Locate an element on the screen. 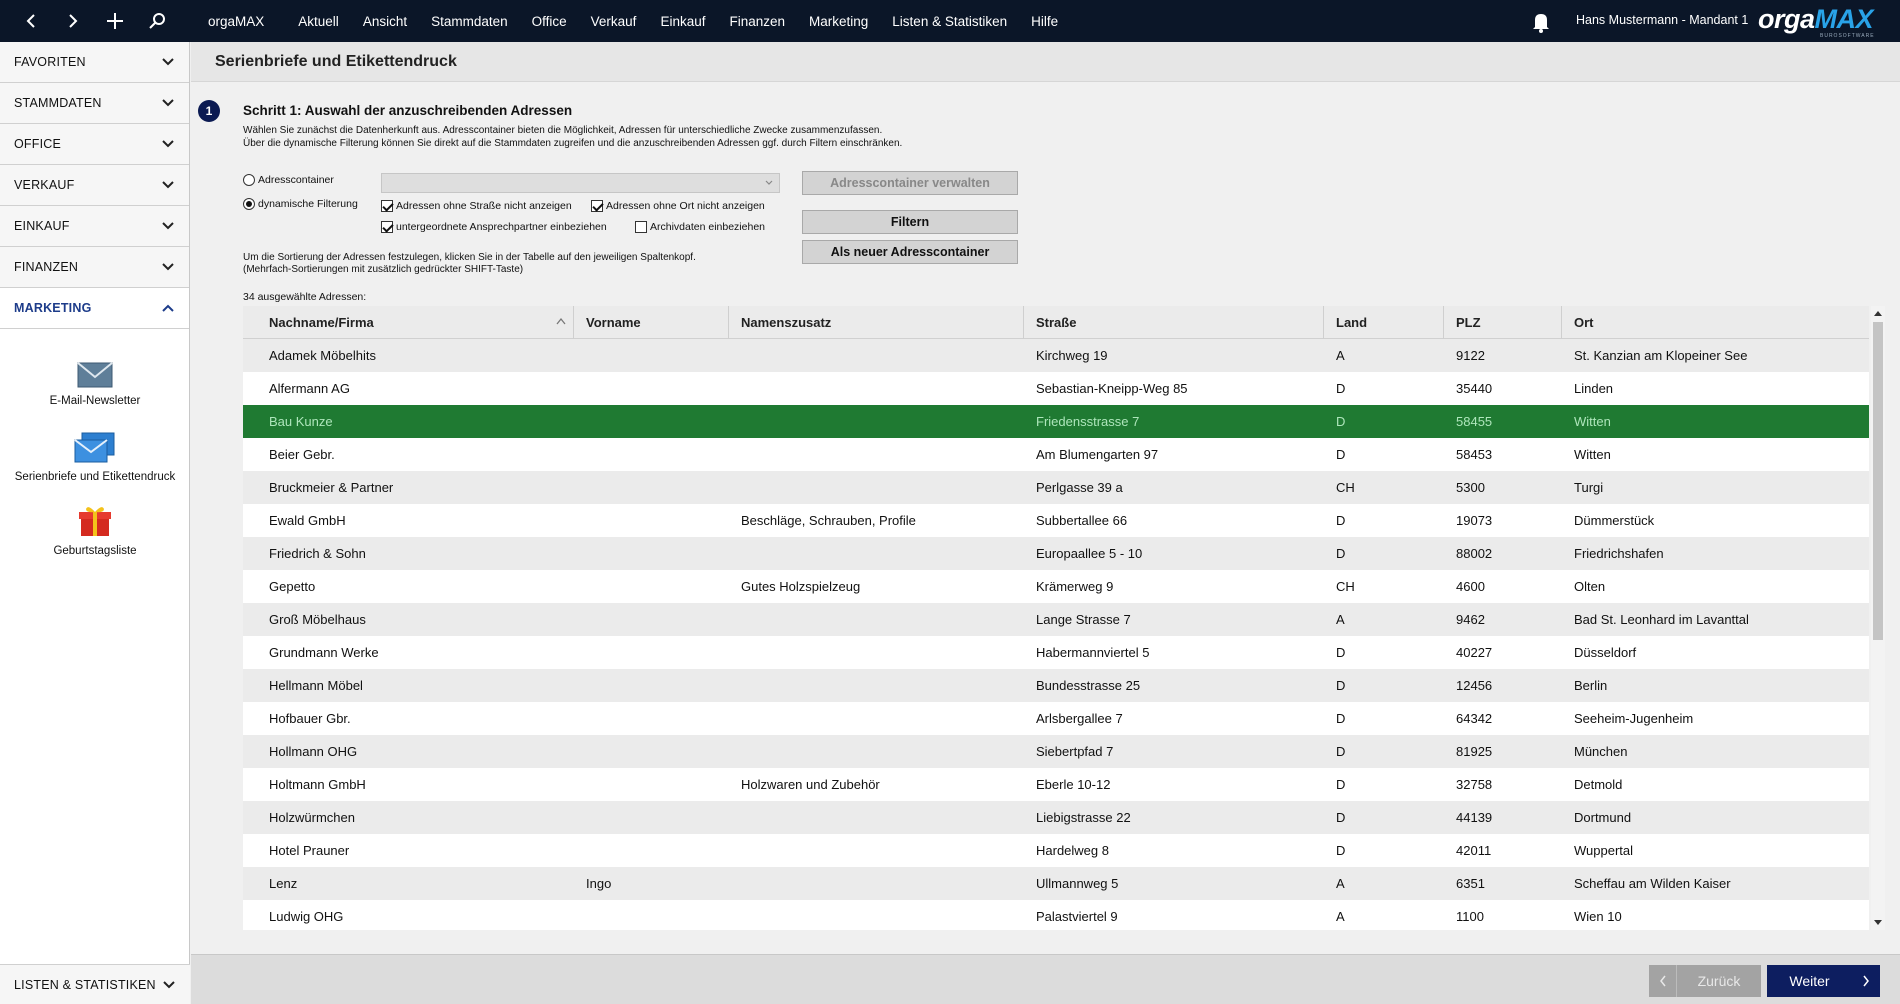 The height and width of the screenshot is (1004, 1900). menu-finanzen: Finanzen is located at coordinates (757, 21).